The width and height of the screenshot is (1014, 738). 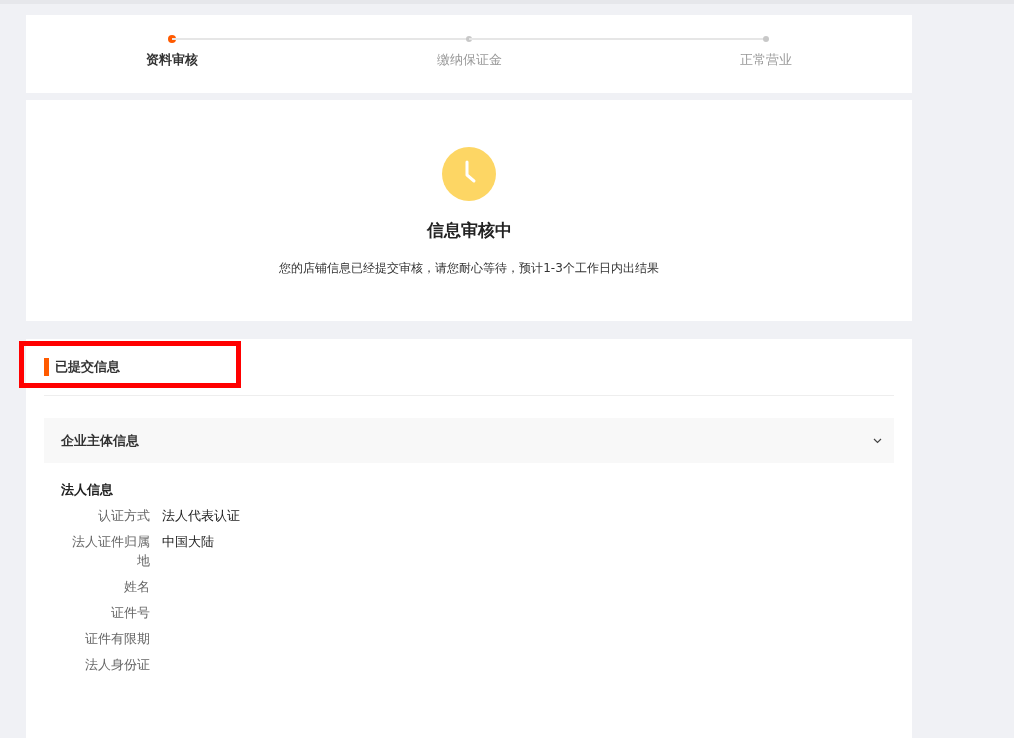 I want to click on collapse-panel-header: 企业主体信息, so click(x=469, y=440).